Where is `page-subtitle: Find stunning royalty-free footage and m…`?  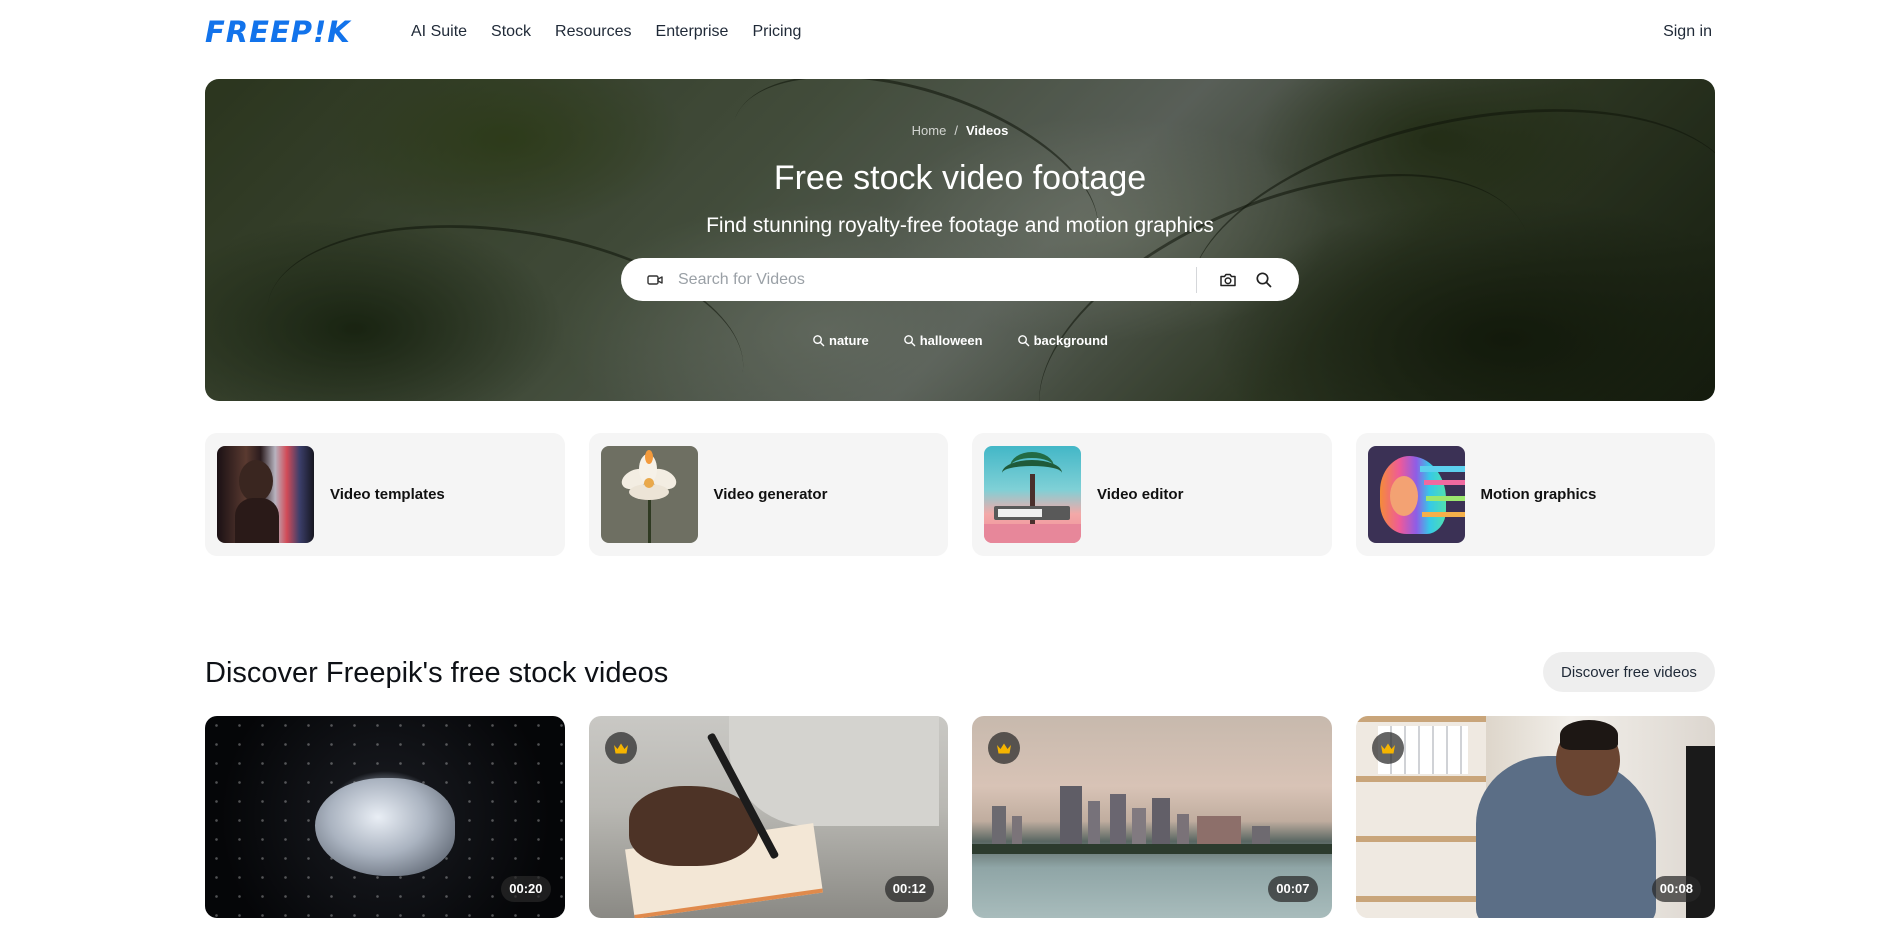
page-subtitle: Find stunning royalty-free footage and m… is located at coordinates (960, 225).